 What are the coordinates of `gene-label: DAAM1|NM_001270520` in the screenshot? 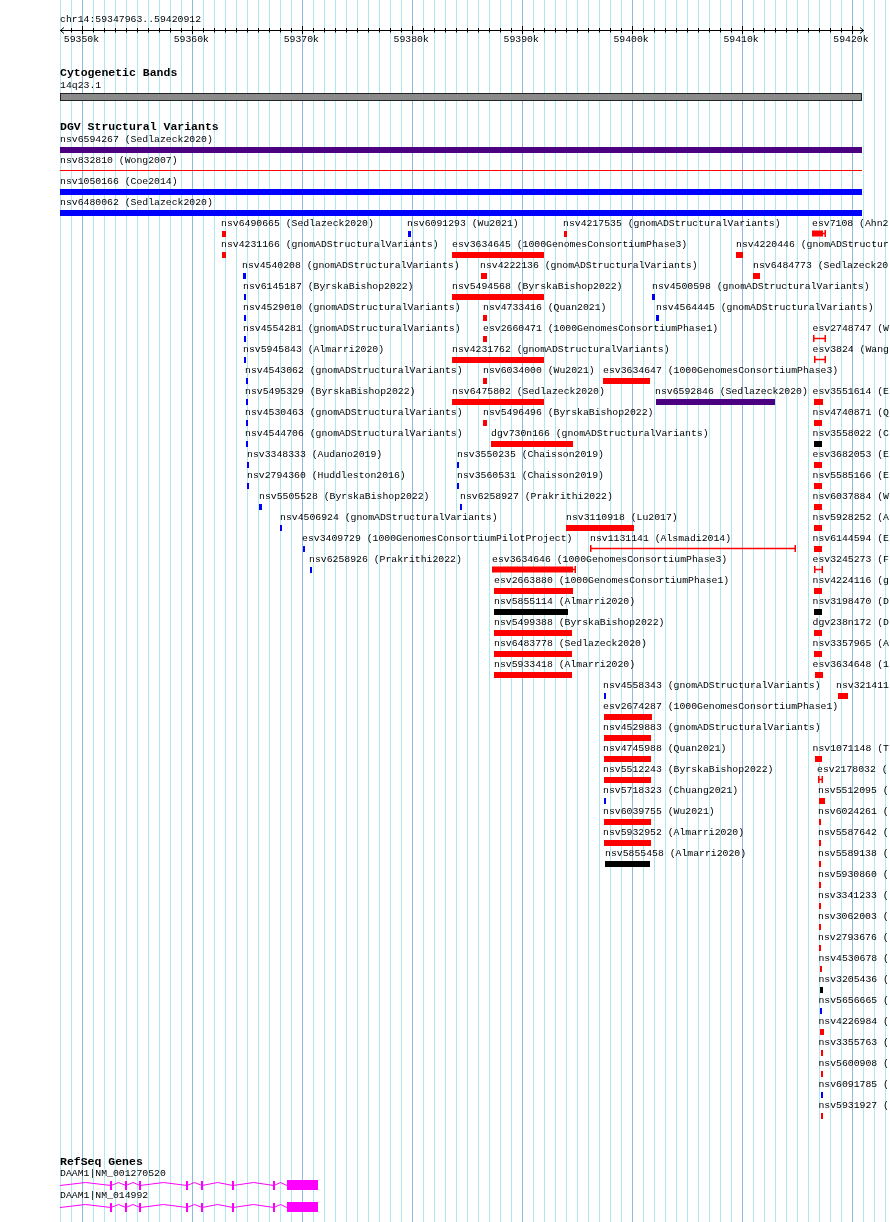 It's located at (113, 1173).